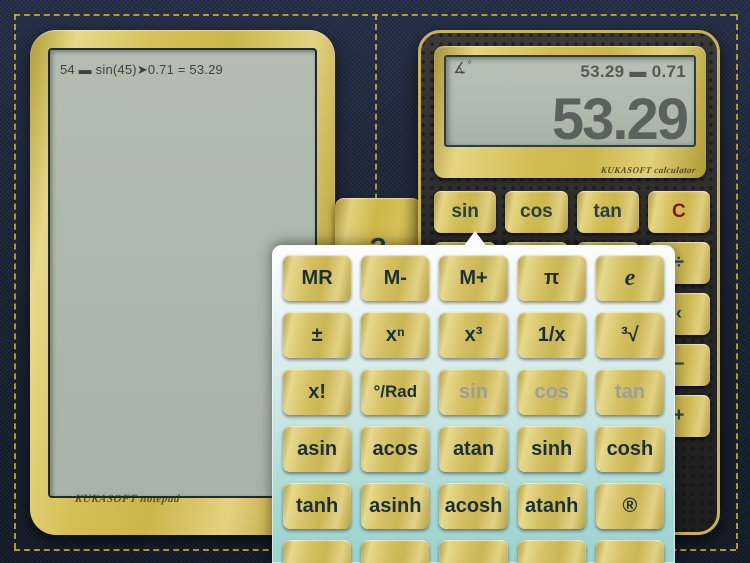  I want to click on popup-key-asinh: asinh, so click(395, 506).